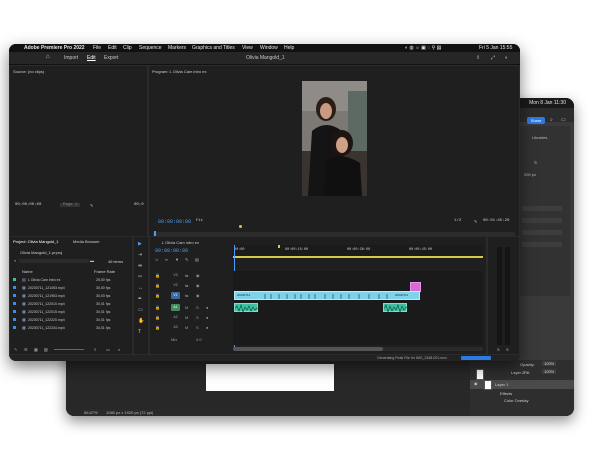 The width and height of the screenshot is (610, 449). Describe the element at coordinates (171, 251) in the screenshot. I see `timeline-timecode: 00:00:00:00` at that location.